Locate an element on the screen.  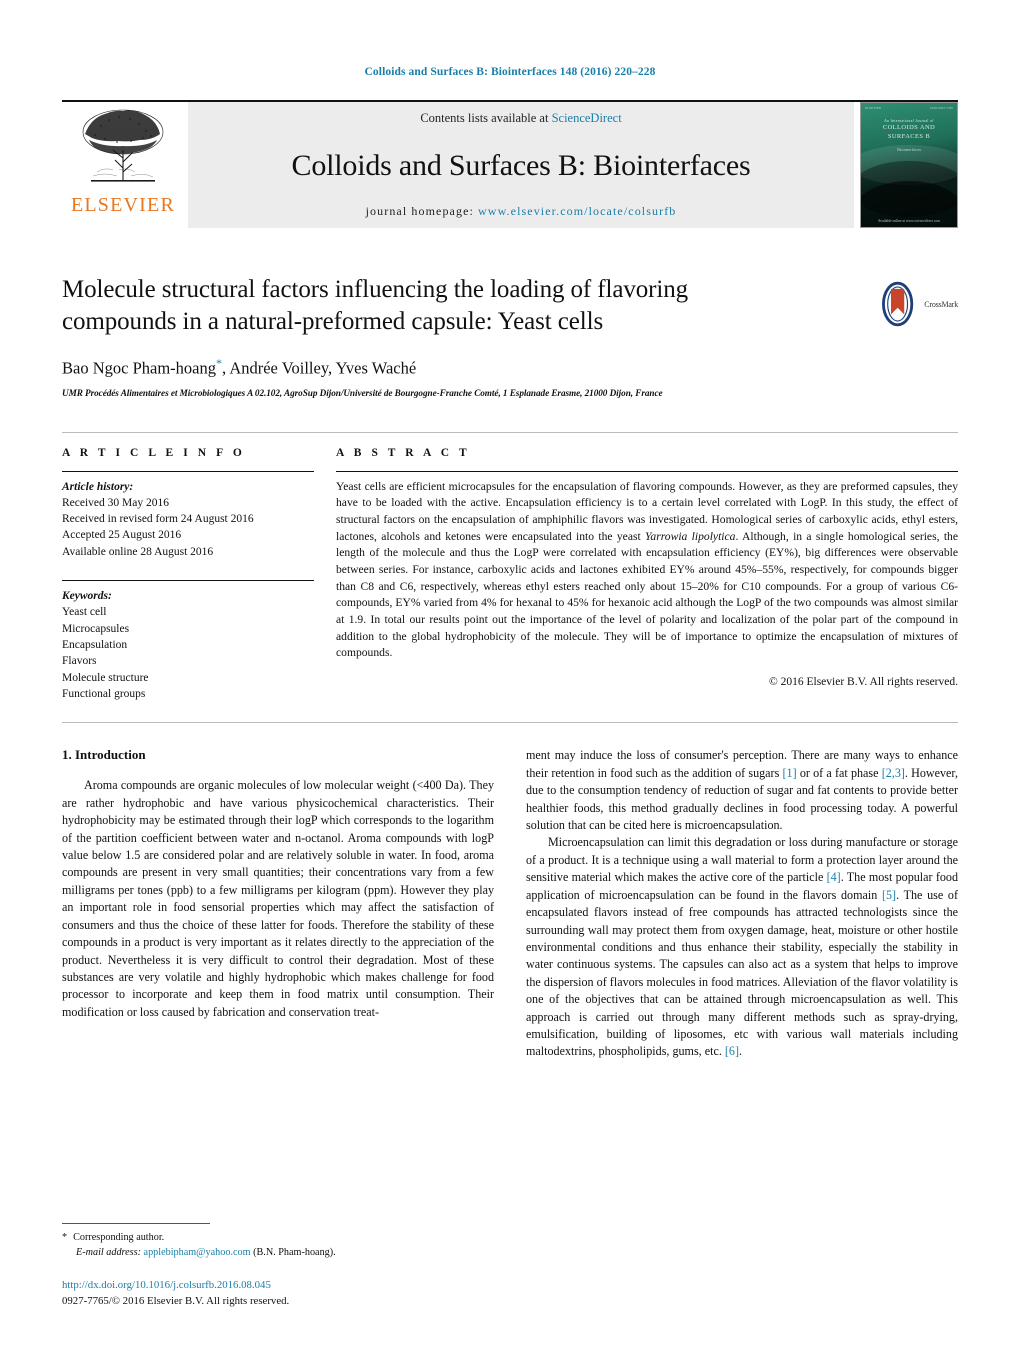
keyword-item: Microcapsules is located at coordinates (96, 628).